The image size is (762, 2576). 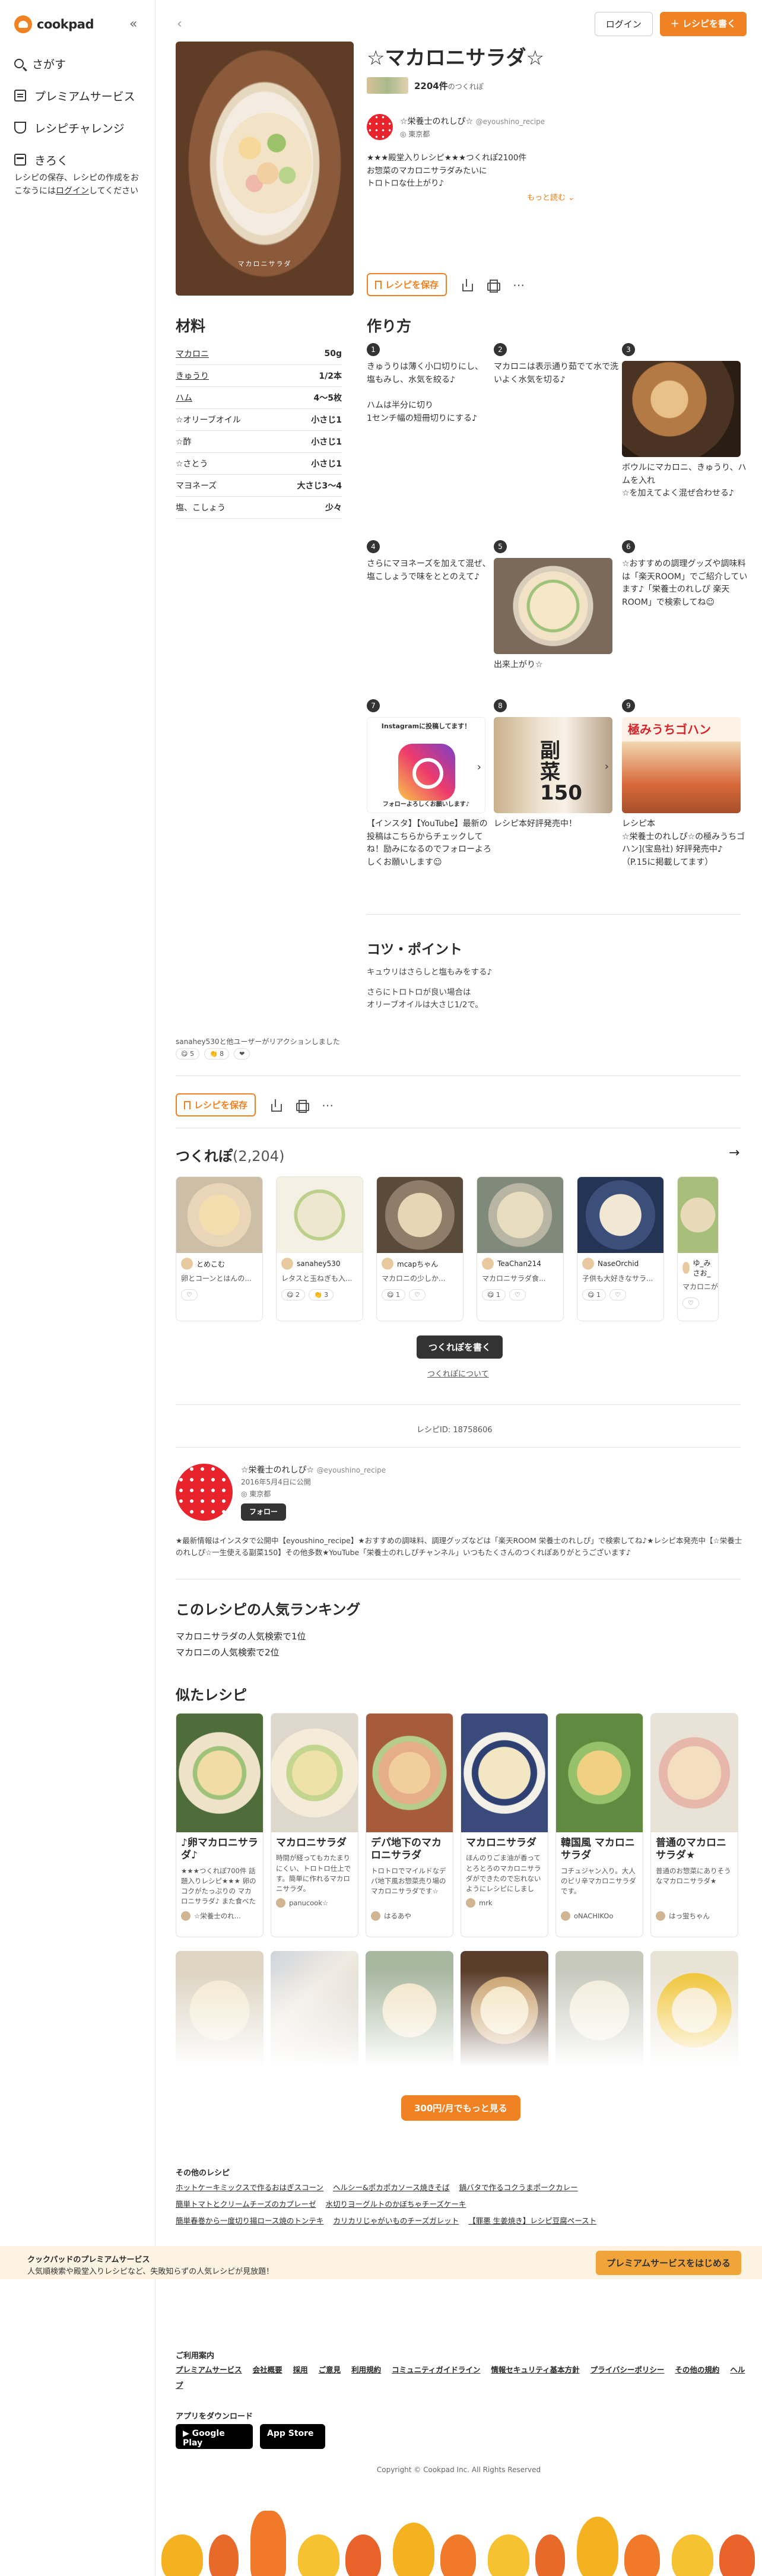 What do you see at coordinates (458, 1373) in the screenshot?
I see `about-tsukurepo-link: つくれぽについて` at bounding box center [458, 1373].